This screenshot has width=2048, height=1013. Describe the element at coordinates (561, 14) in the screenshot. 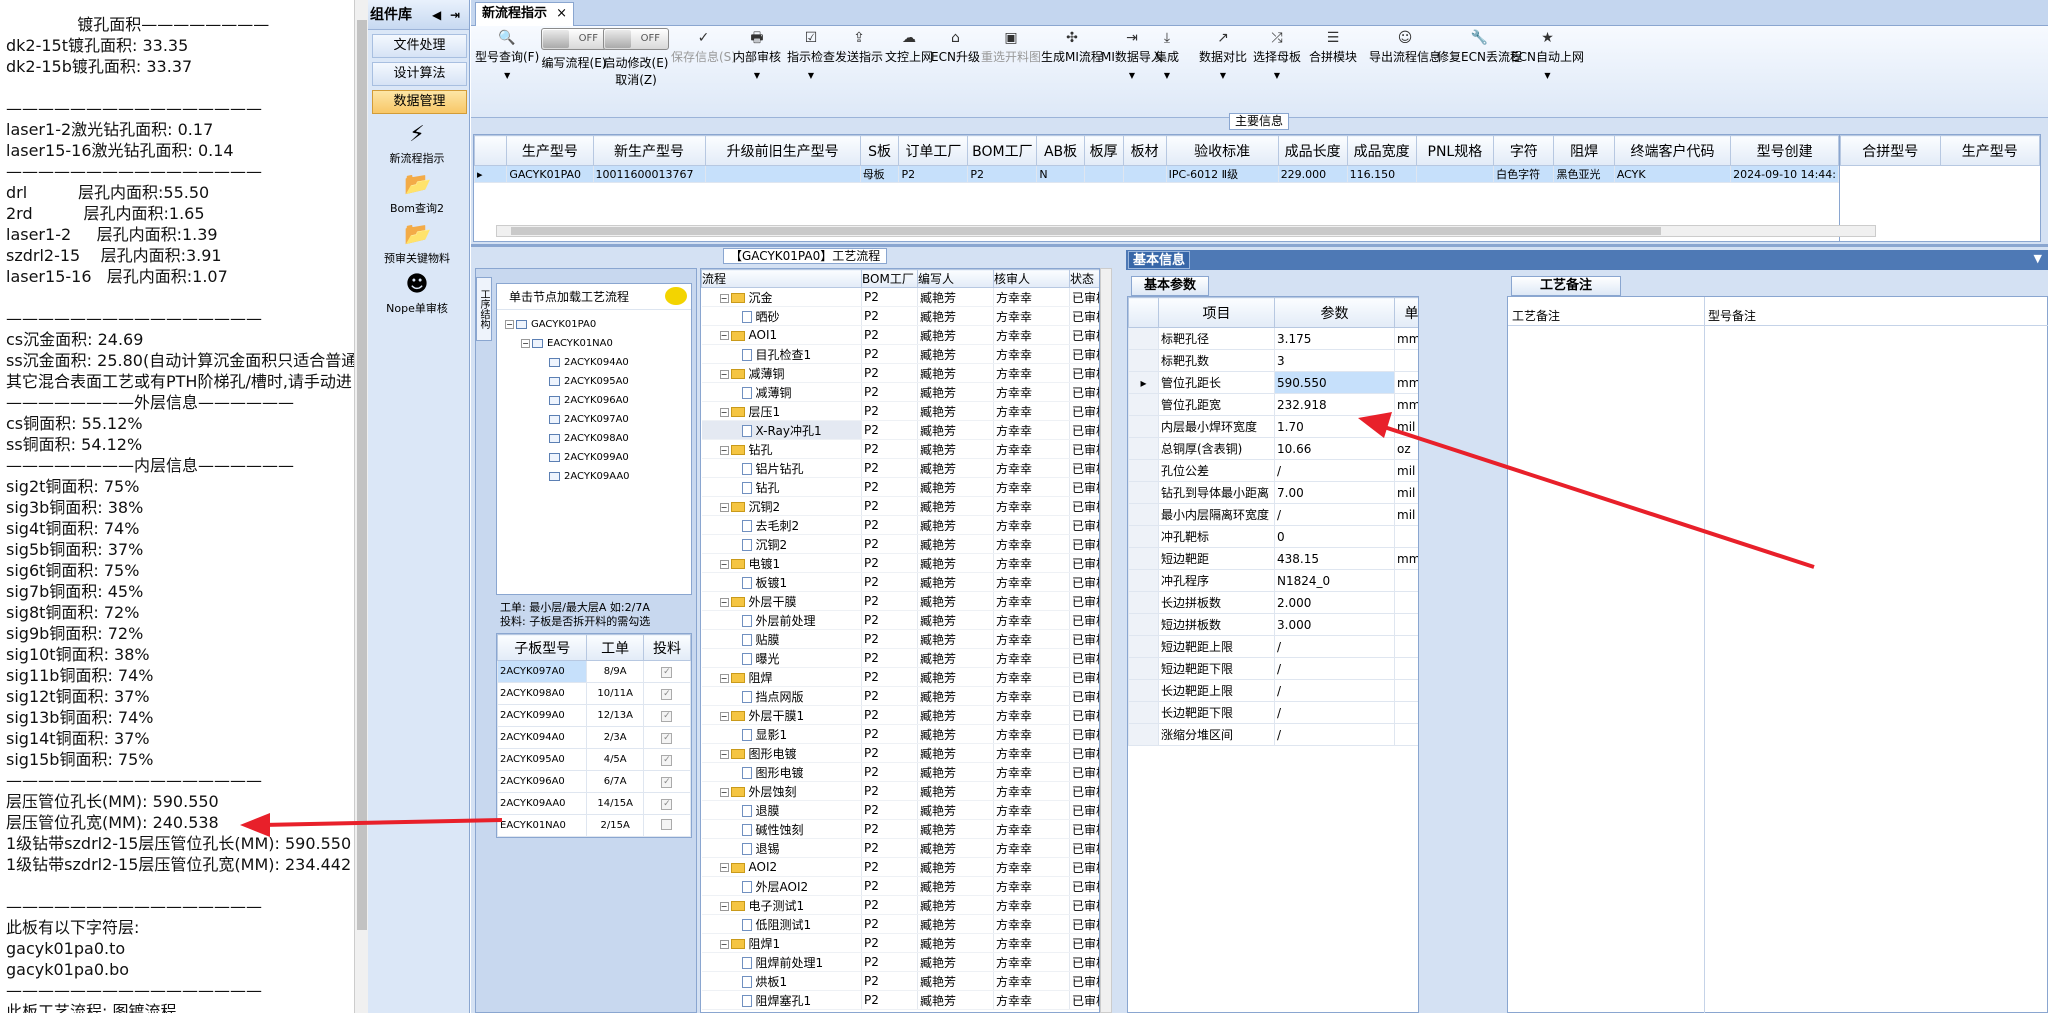

I see `close-icon: ×` at that location.